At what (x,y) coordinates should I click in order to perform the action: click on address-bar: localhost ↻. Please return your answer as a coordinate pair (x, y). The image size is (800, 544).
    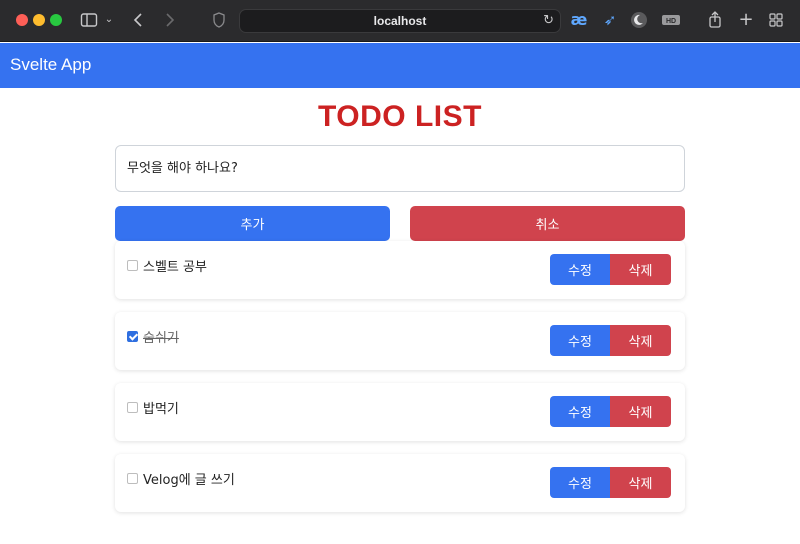
    Looking at the image, I should click on (400, 21).